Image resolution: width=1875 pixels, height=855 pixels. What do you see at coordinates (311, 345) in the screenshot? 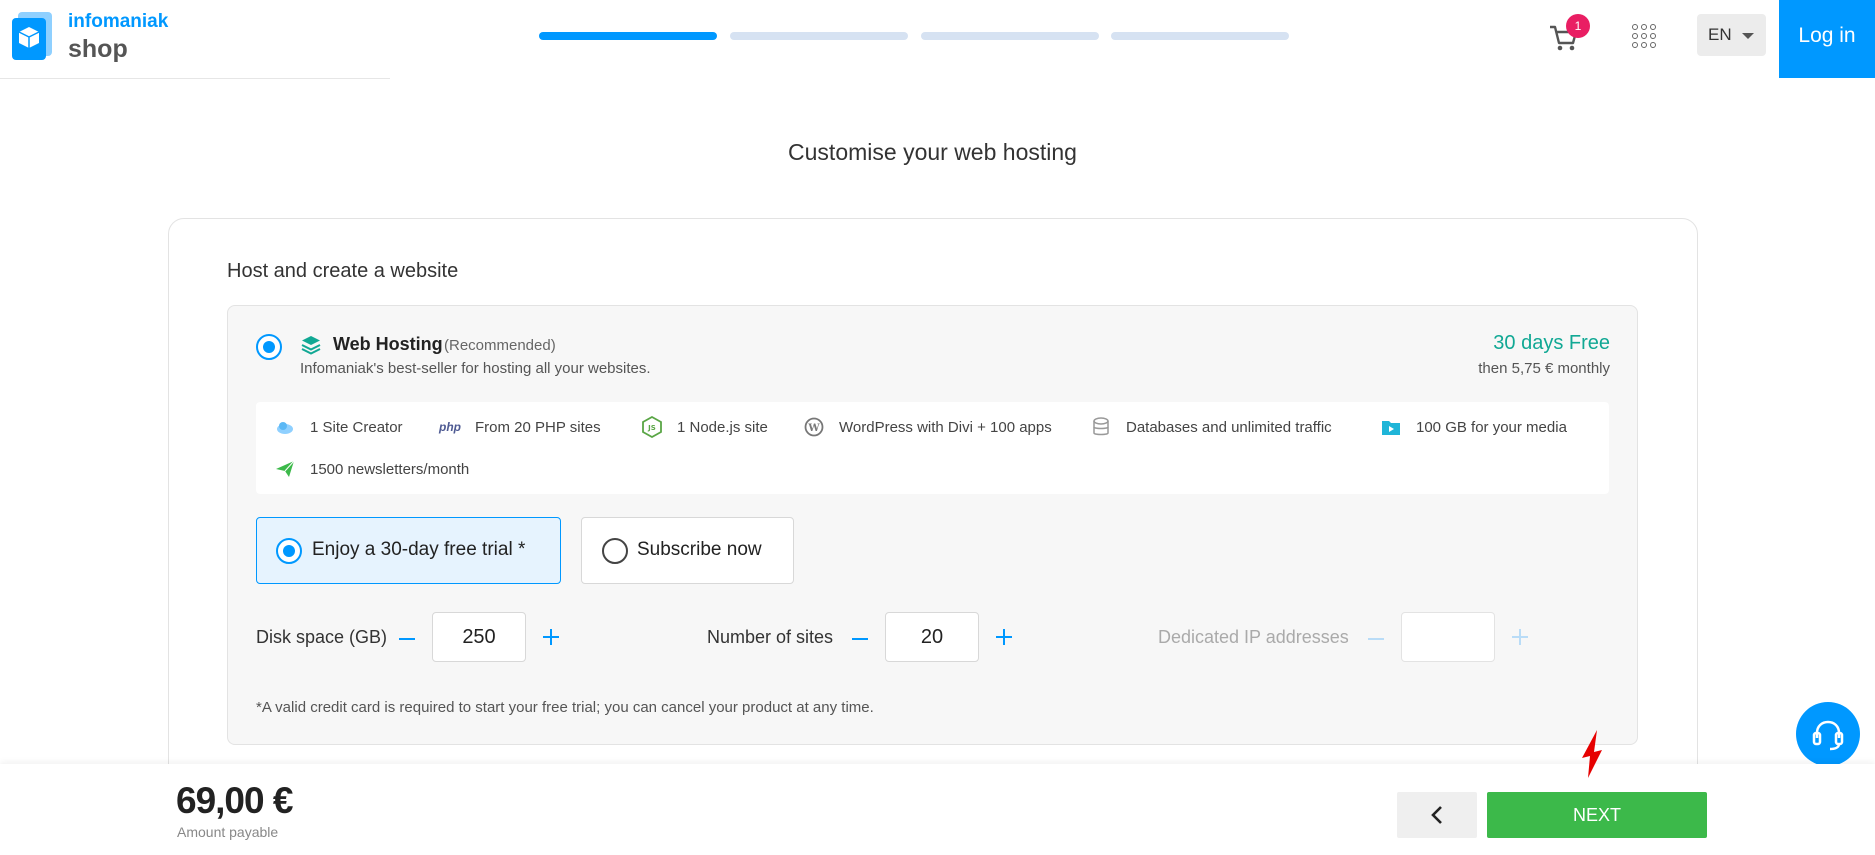
I see `stack-layers-icon` at bounding box center [311, 345].